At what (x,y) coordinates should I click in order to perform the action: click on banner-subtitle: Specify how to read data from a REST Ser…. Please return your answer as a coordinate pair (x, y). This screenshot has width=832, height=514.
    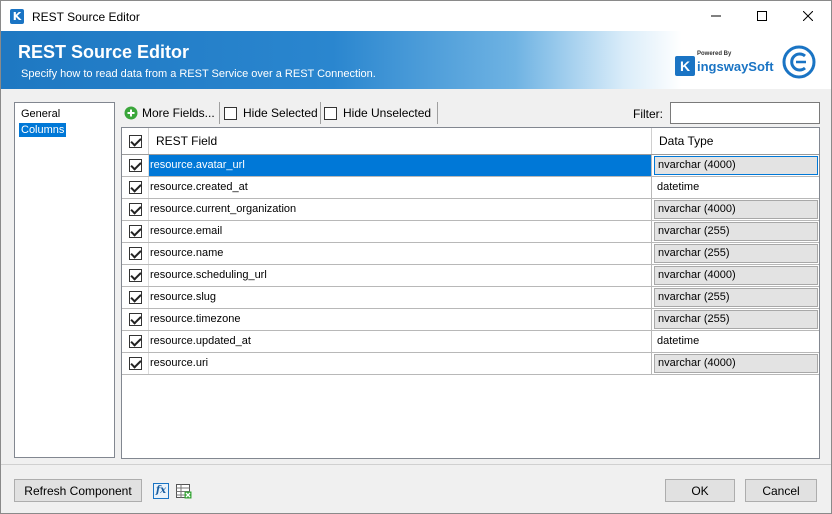
    Looking at the image, I should click on (198, 74).